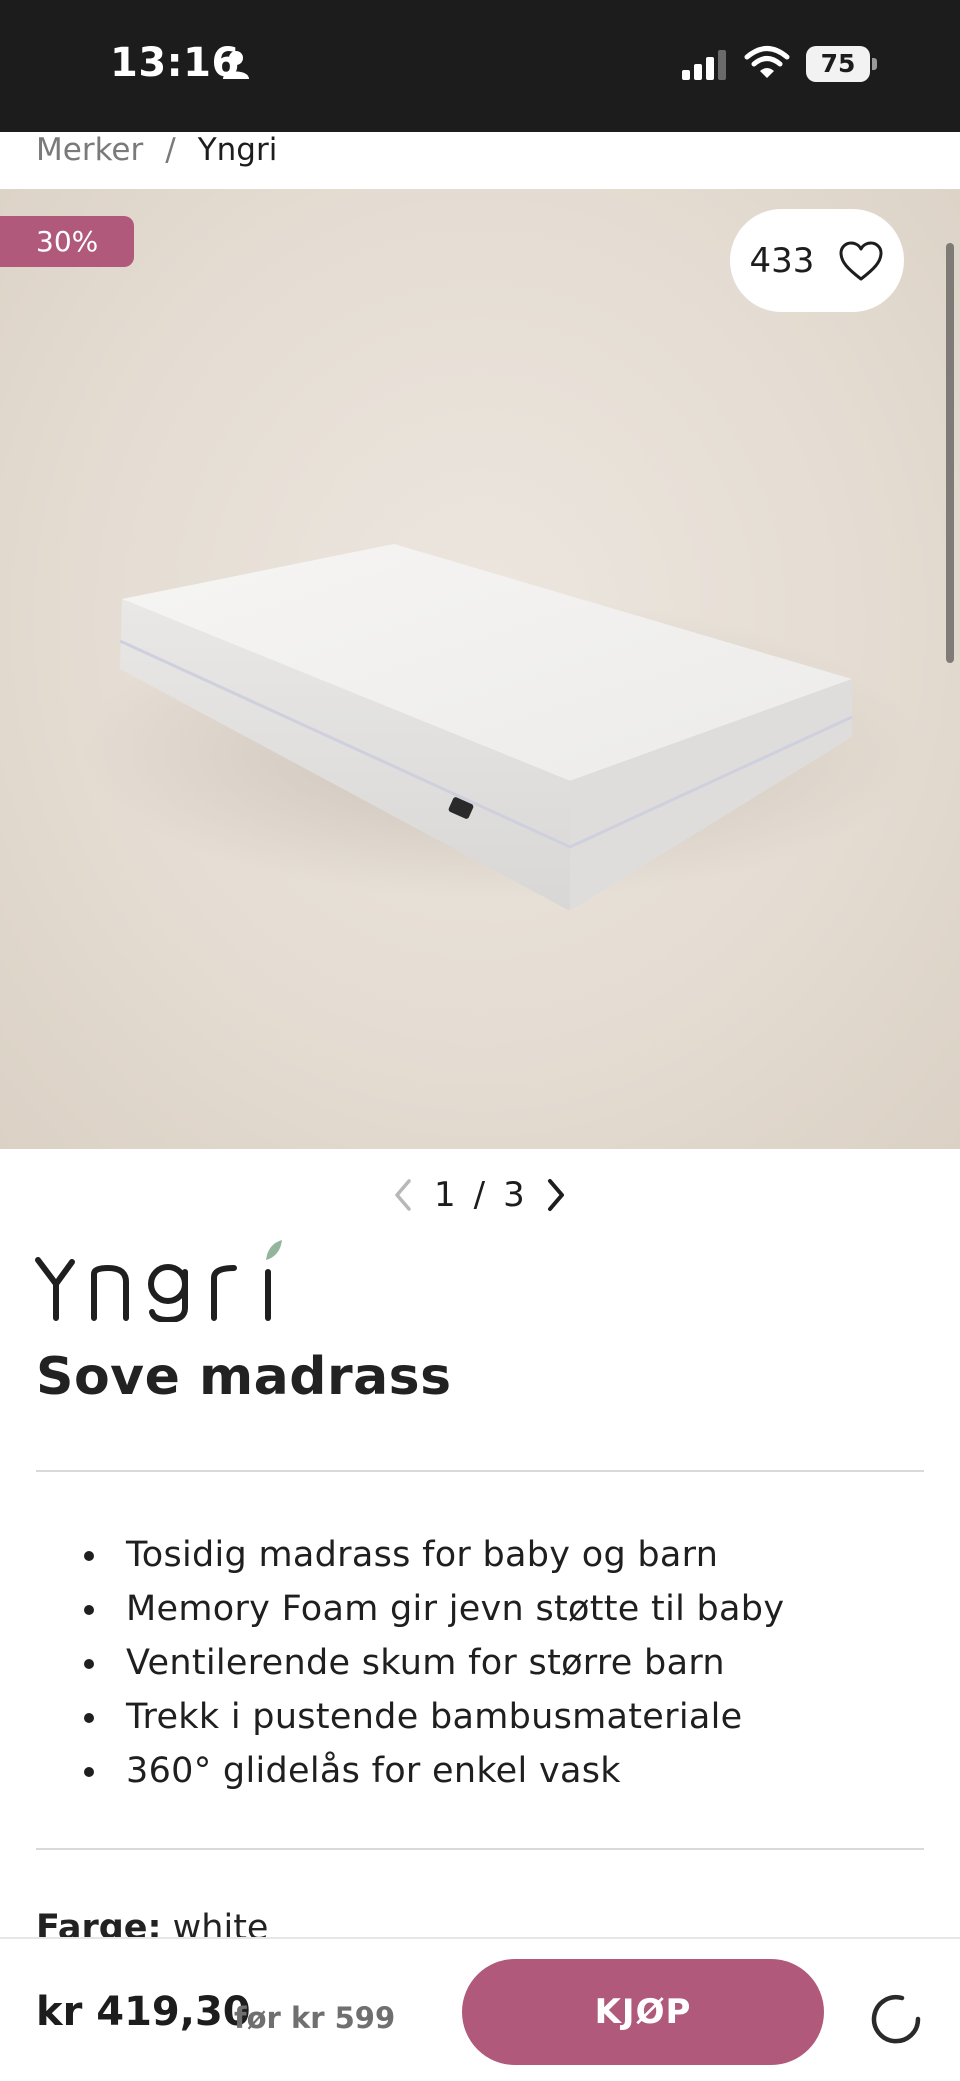 The width and height of the screenshot is (960, 2081). I want to click on feature-item: Tosidig madrass for baby og barn, so click(434, 1555).